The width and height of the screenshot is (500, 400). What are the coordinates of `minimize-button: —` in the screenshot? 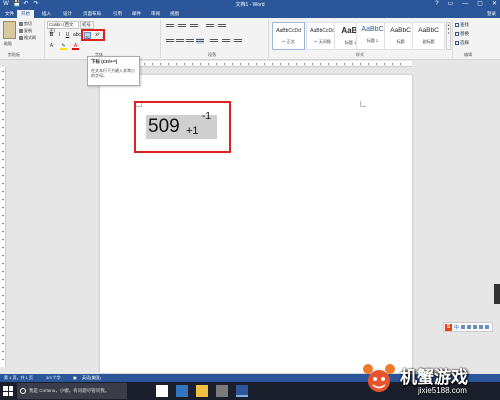 It's located at (465, 4).